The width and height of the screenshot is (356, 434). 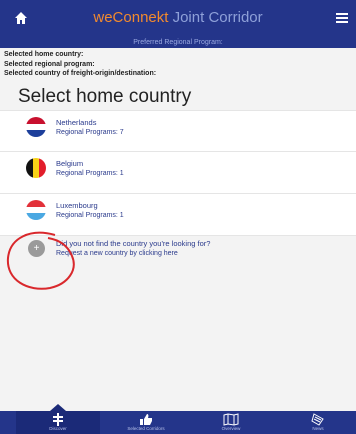 I want to click on country-item-luxembourg: Luxembourg Regional Programs: 1, so click(x=178, y=215).